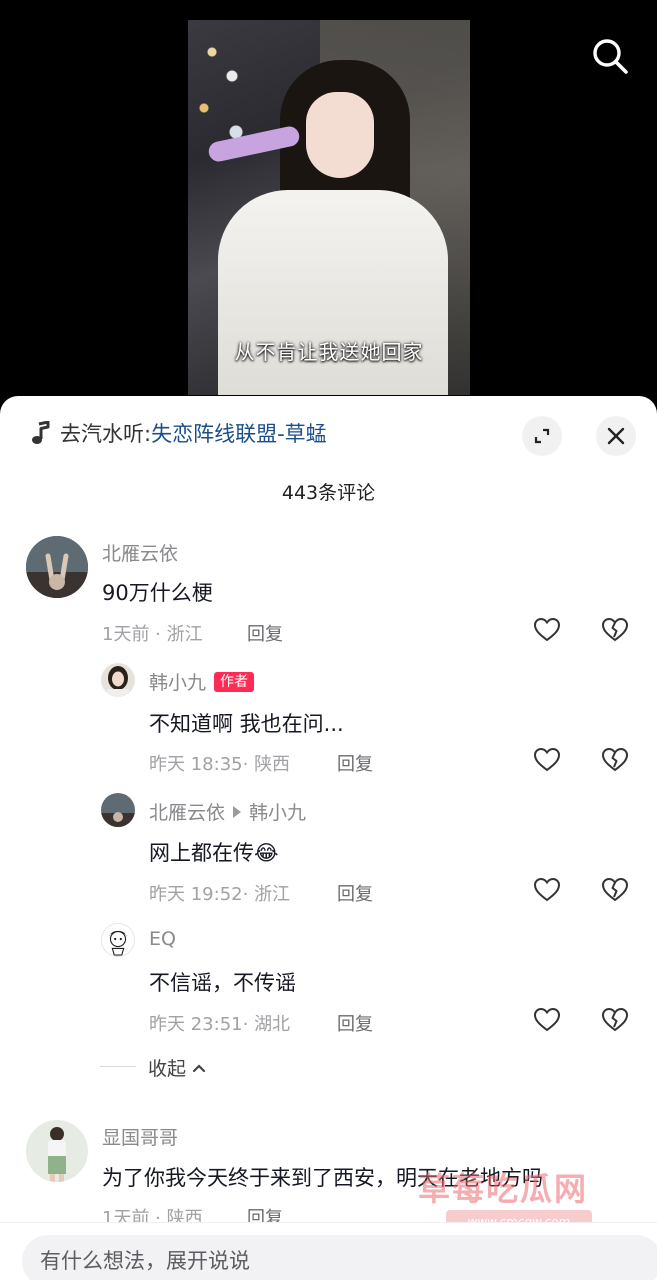  What do you see at coordinates (329, 207) in the screenshot?
I see `video-frame: 从不肯让我送她回家` at bounding box center [329, 207].